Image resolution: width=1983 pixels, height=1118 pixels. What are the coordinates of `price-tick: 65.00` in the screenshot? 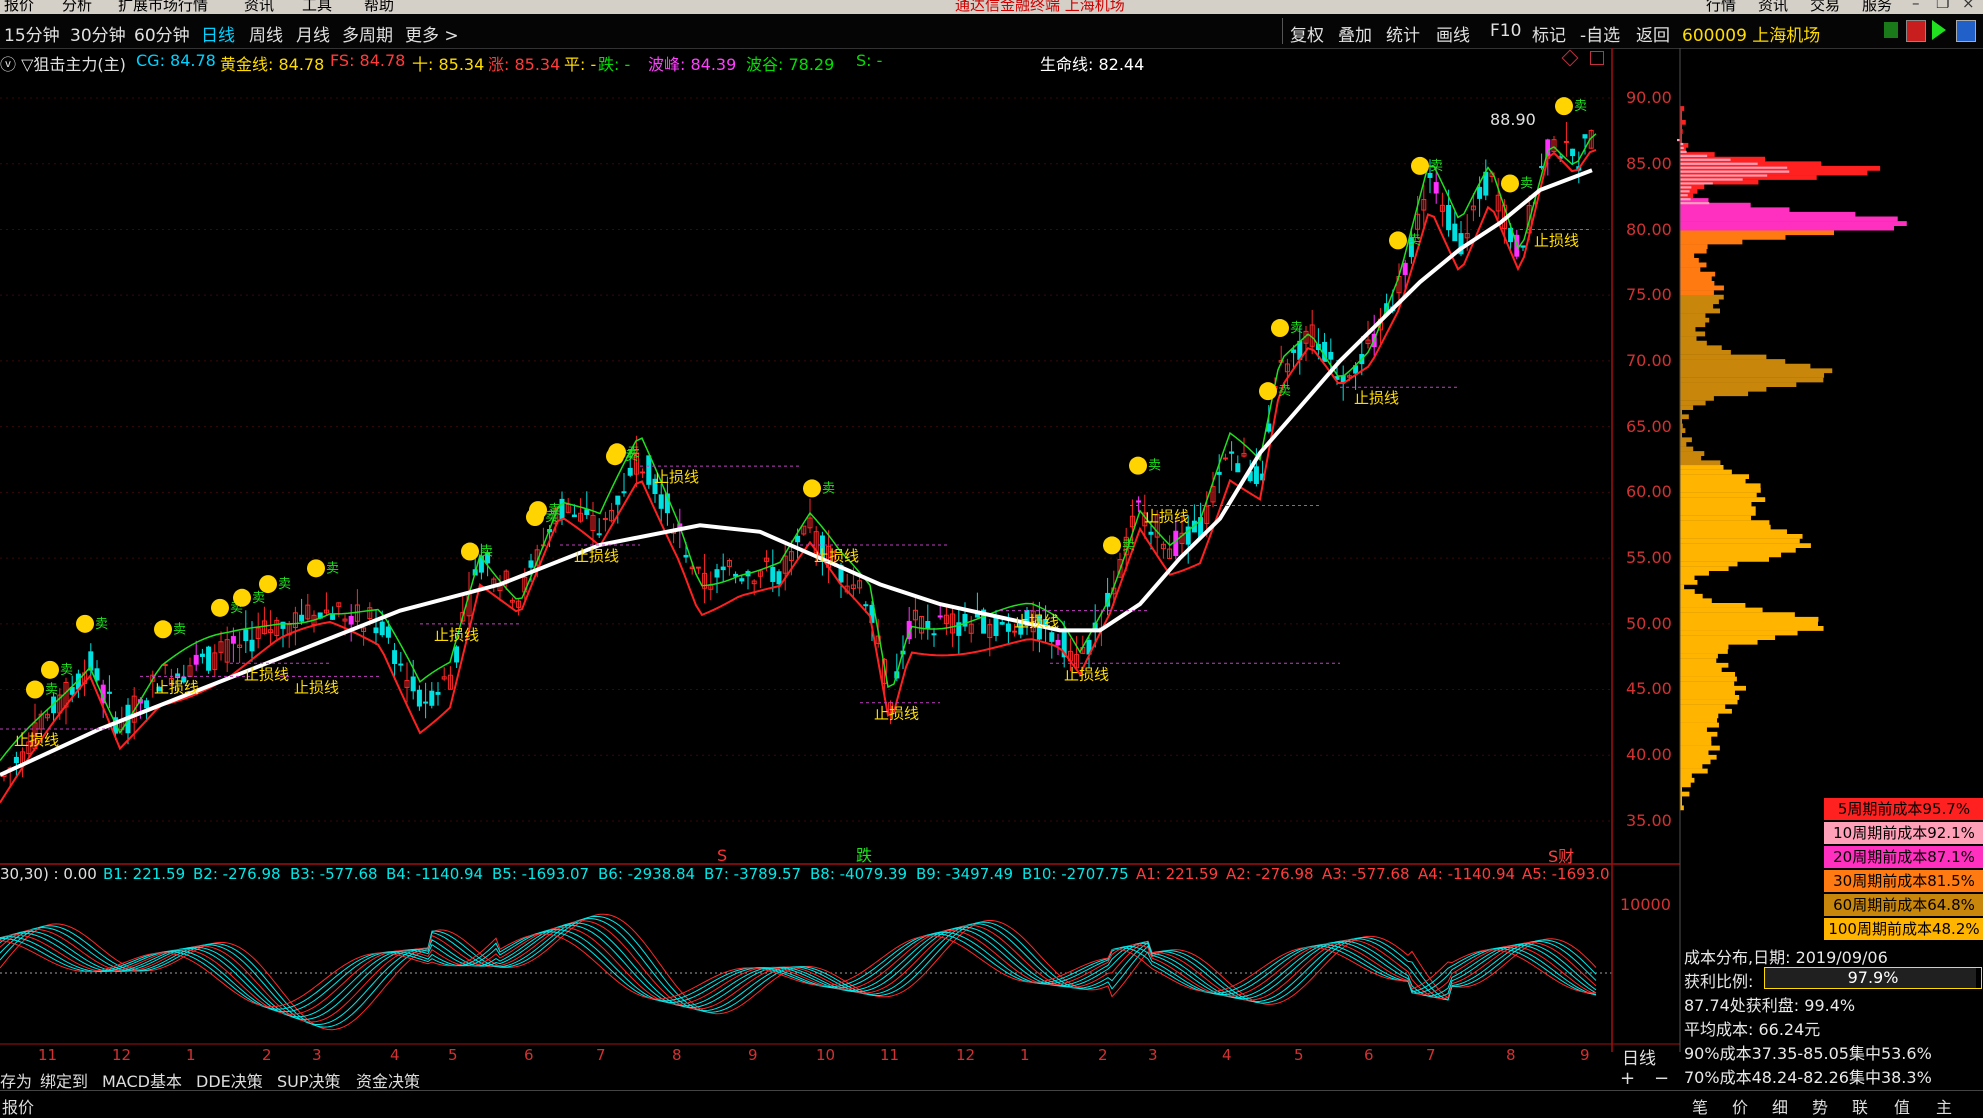 It's located at (1649, 426).